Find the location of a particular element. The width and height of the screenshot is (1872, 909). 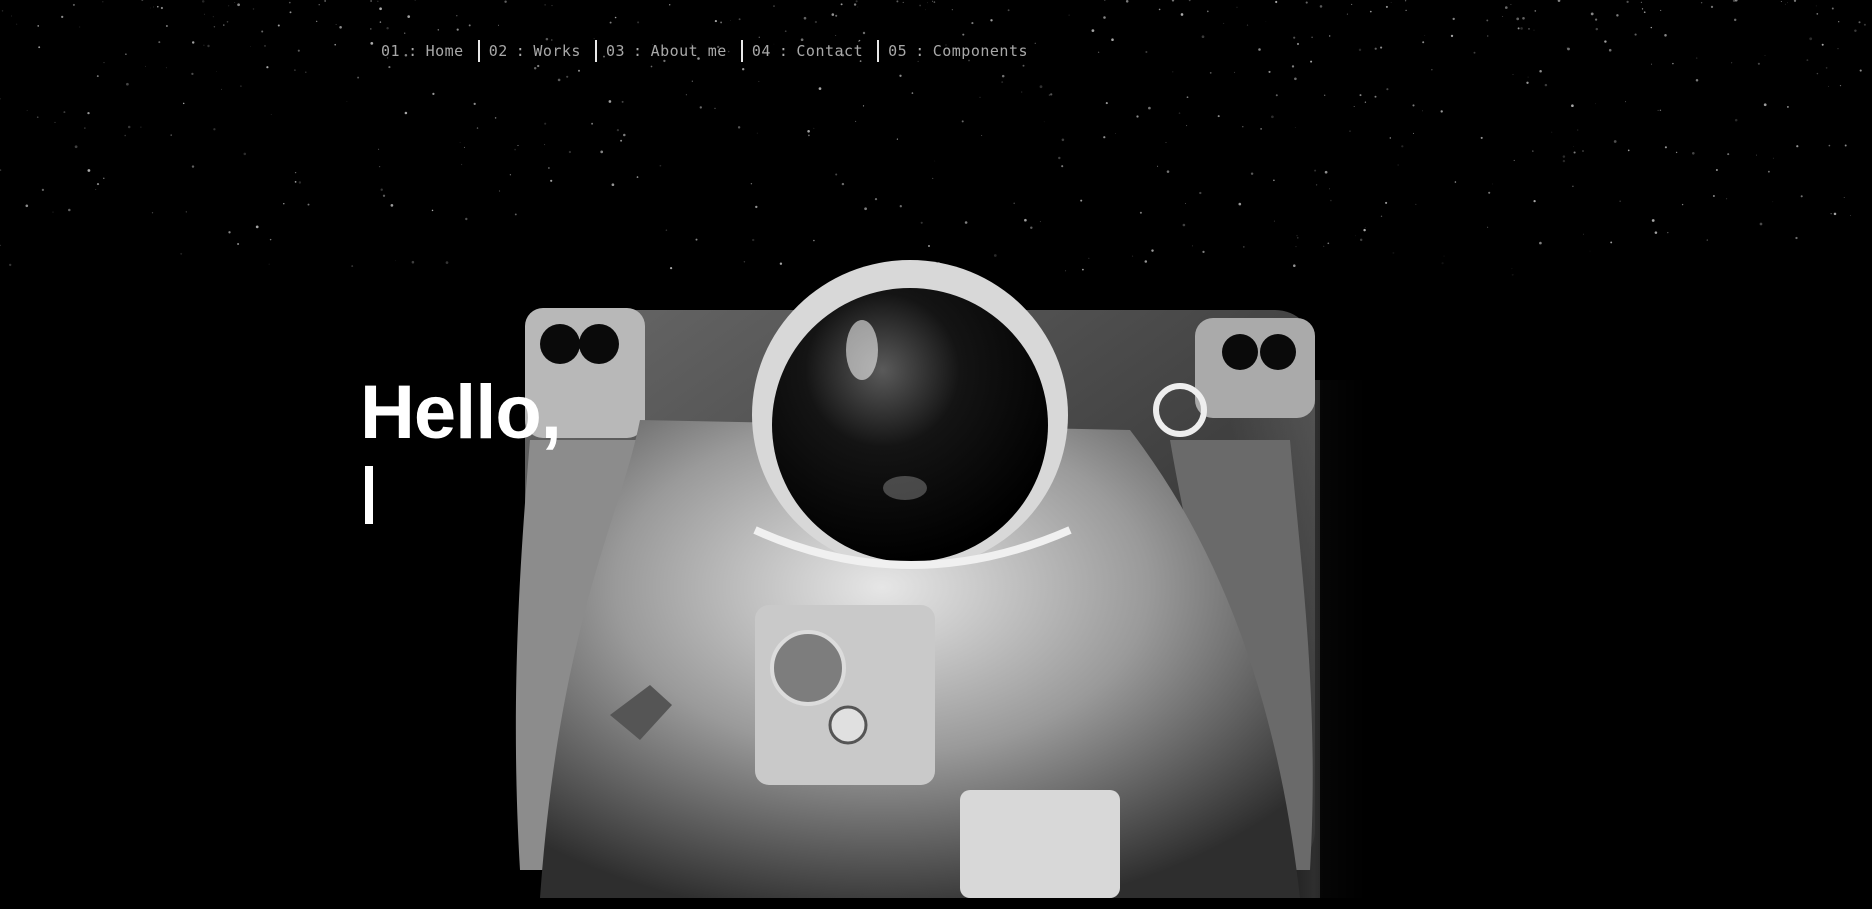

nav-link-home: 01: Home is located at coordinates (425, 51).